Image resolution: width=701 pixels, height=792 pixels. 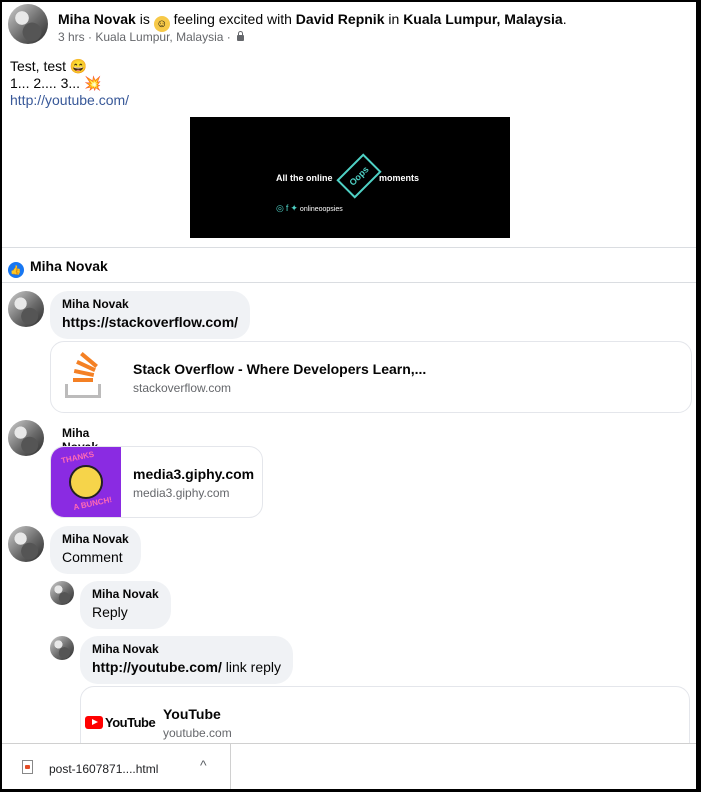 What do you see at coordinates (28, 24) in the screenshot?
I see `author-avatar` at bounding box center [28, 24].